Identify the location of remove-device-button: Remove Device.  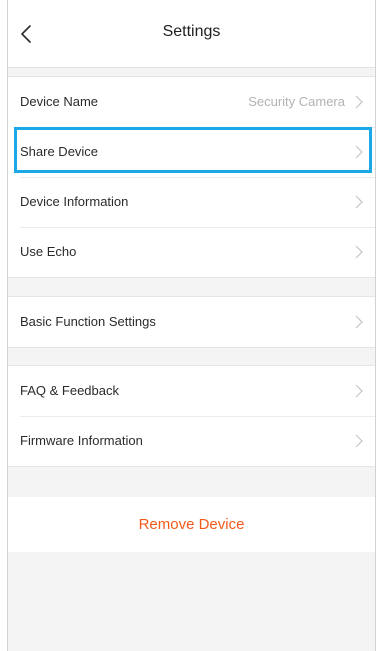
(191, 524).